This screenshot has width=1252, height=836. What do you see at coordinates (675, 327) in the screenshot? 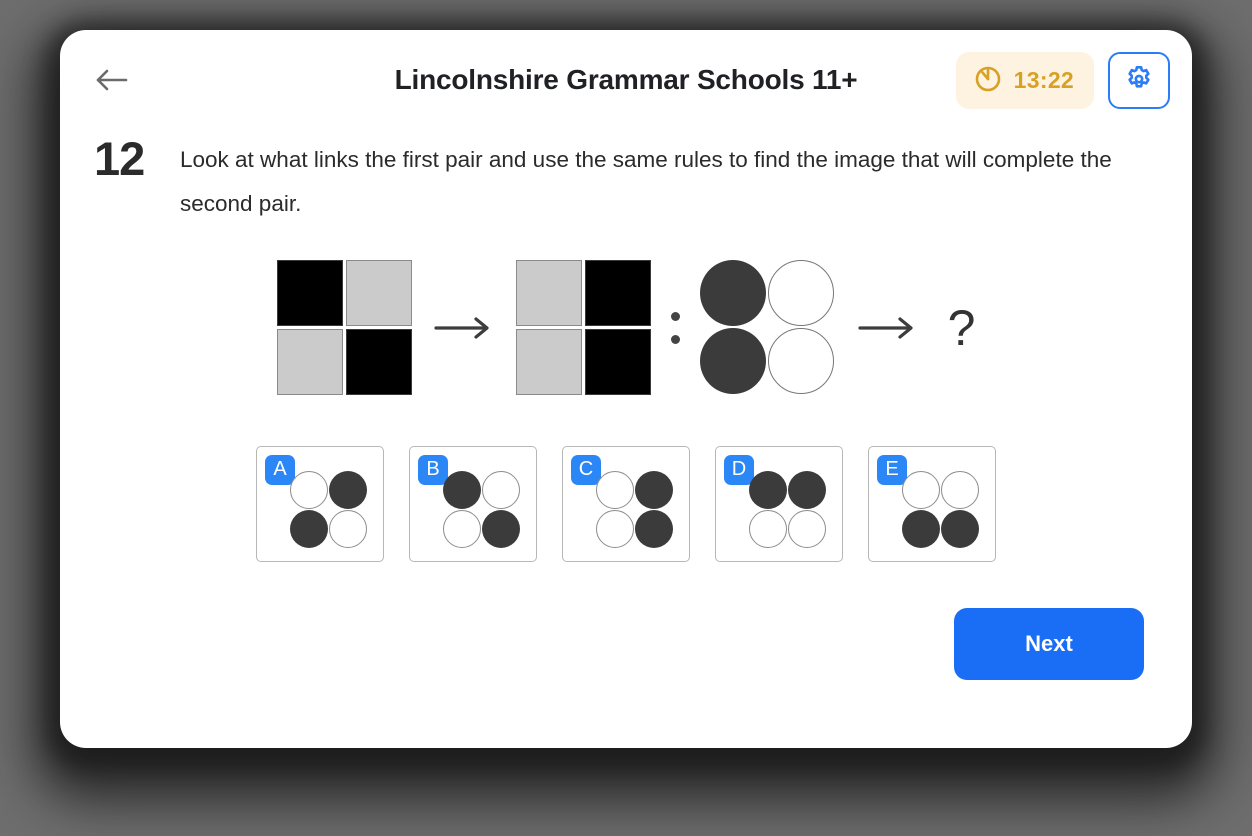
I see `analogy-colon-separator` at bounding box center [675, 327].